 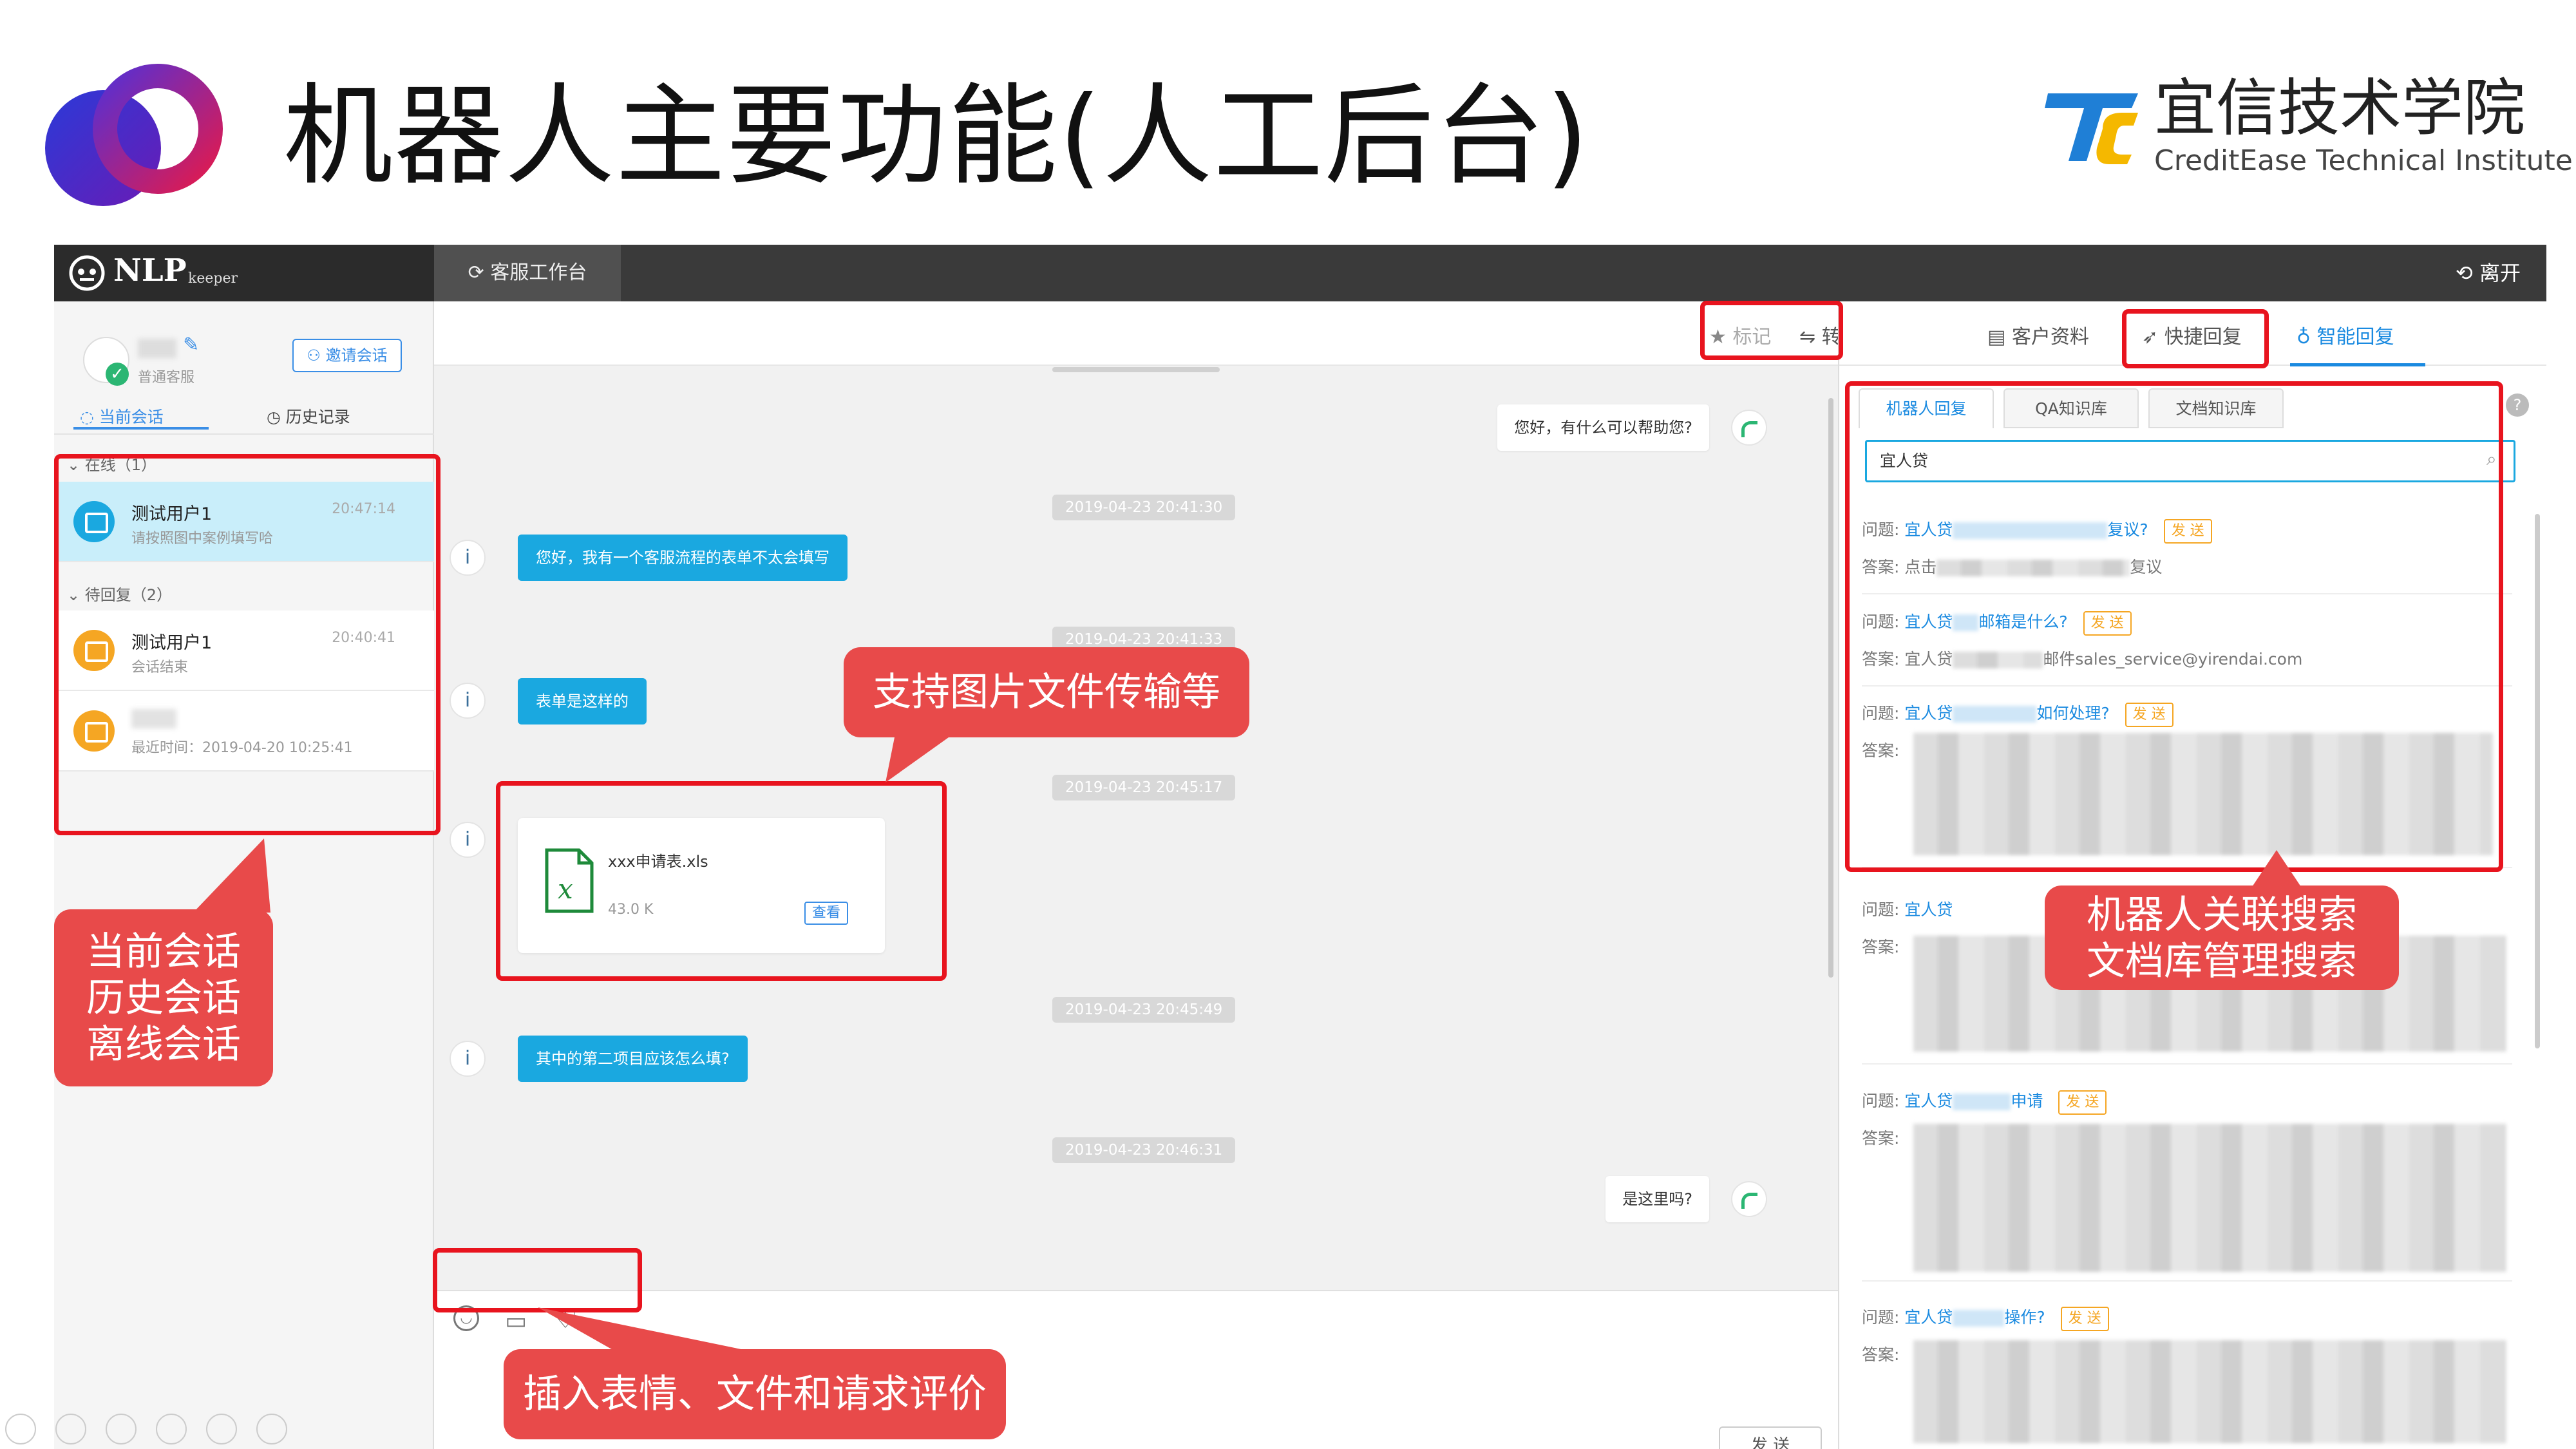 I want to click on tab-smart-reply: ♁ 智能回复, so click(x=2345, y=335).